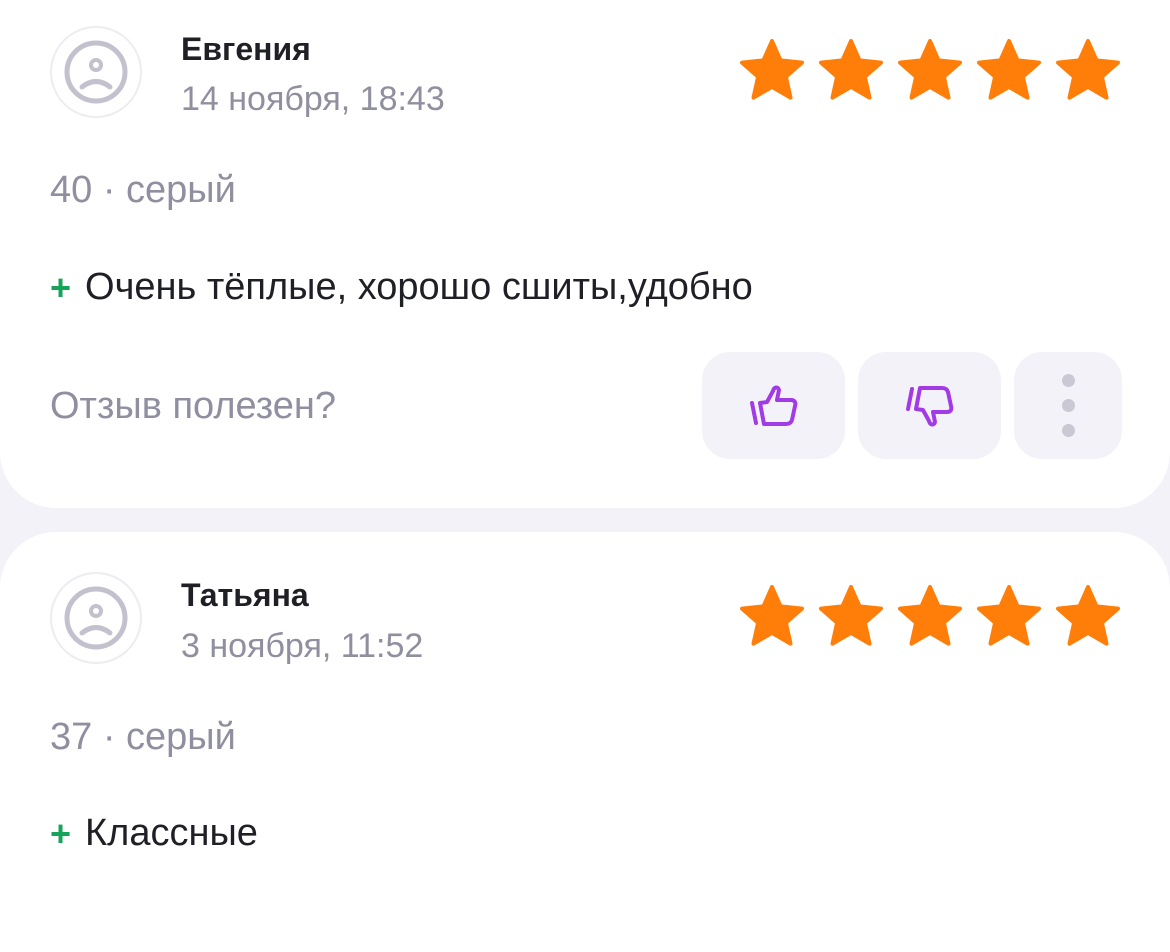 This screenshot has height=952, width=1170. Describe the element at coordinates (419, 287) in the screenshot. I see `pros-value: Очень тёплые, хорошо сшиты,удобно` at that location.